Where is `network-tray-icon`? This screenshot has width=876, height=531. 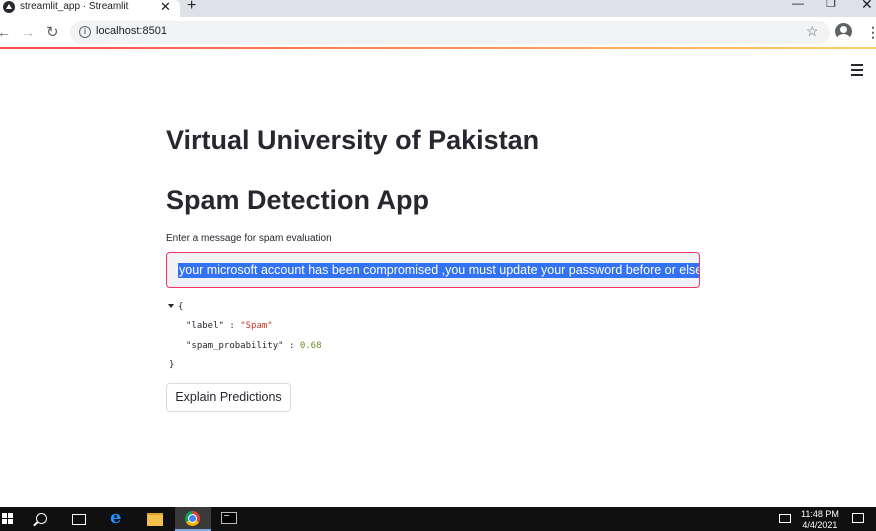
network-tray-icon is located at coordinates (785, 518).